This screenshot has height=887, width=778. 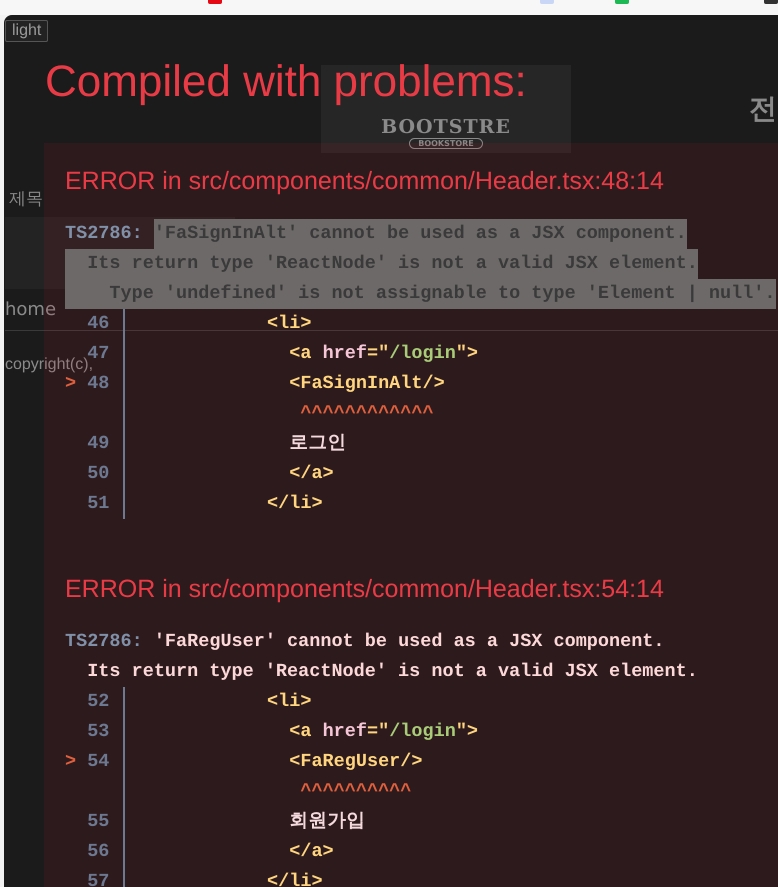 I want to click on page-heading: 전, so click(x=763, y=109).